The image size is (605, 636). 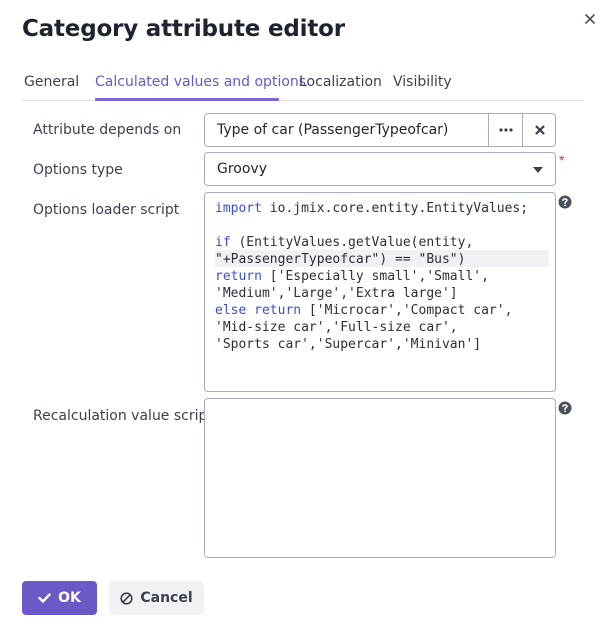 I want to click on check-icon, so click(x=44, y=598).